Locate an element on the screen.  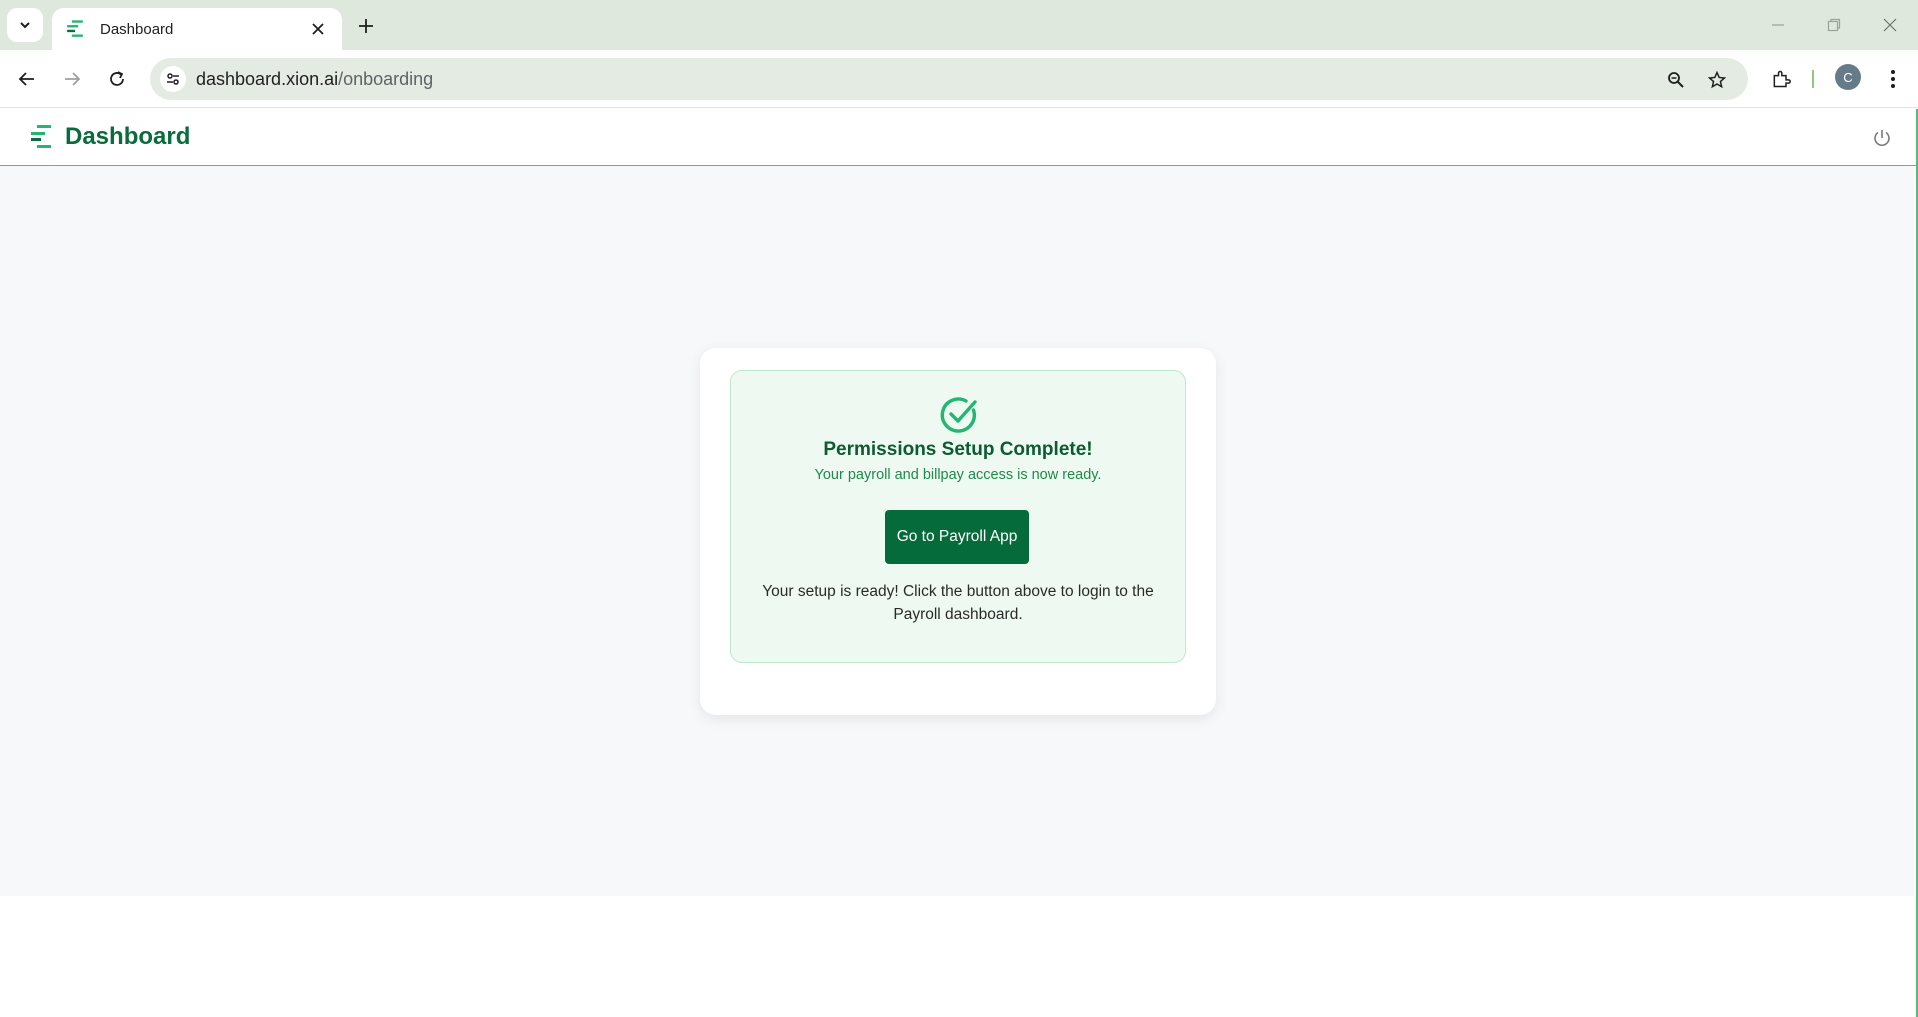
minimize-button is located at coordinates (1778, 25).